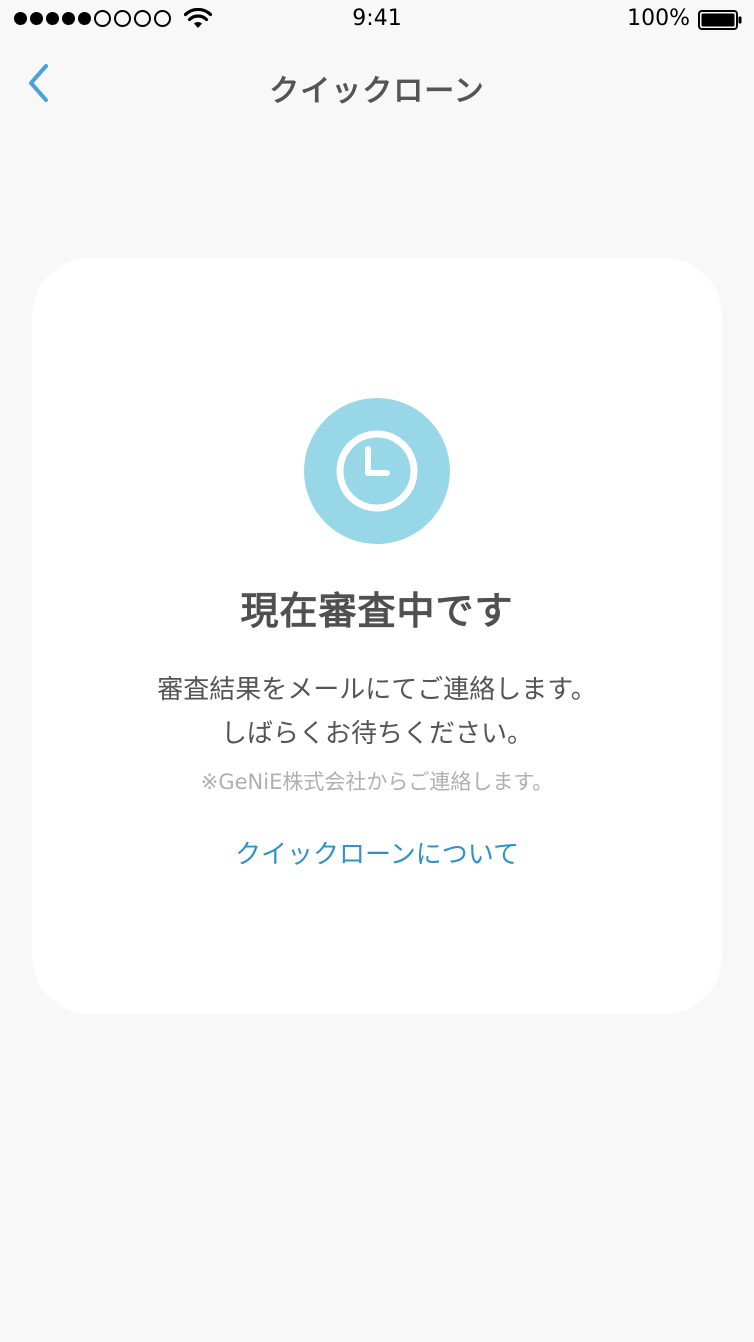 The height and width of the screenshot is (1342, 754). Describe the element at coordinates (376, 734) in the screenshot. I see `review-message-line: しばらくお待ちください。` at that location.